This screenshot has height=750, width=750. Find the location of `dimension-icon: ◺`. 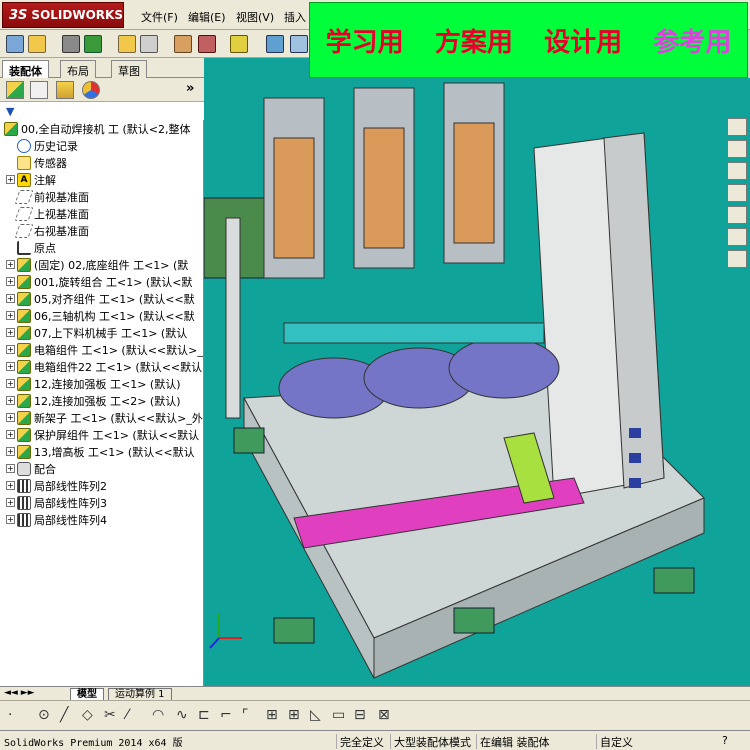

dimension-icon: ◺ is located at coordinates (315, 715).